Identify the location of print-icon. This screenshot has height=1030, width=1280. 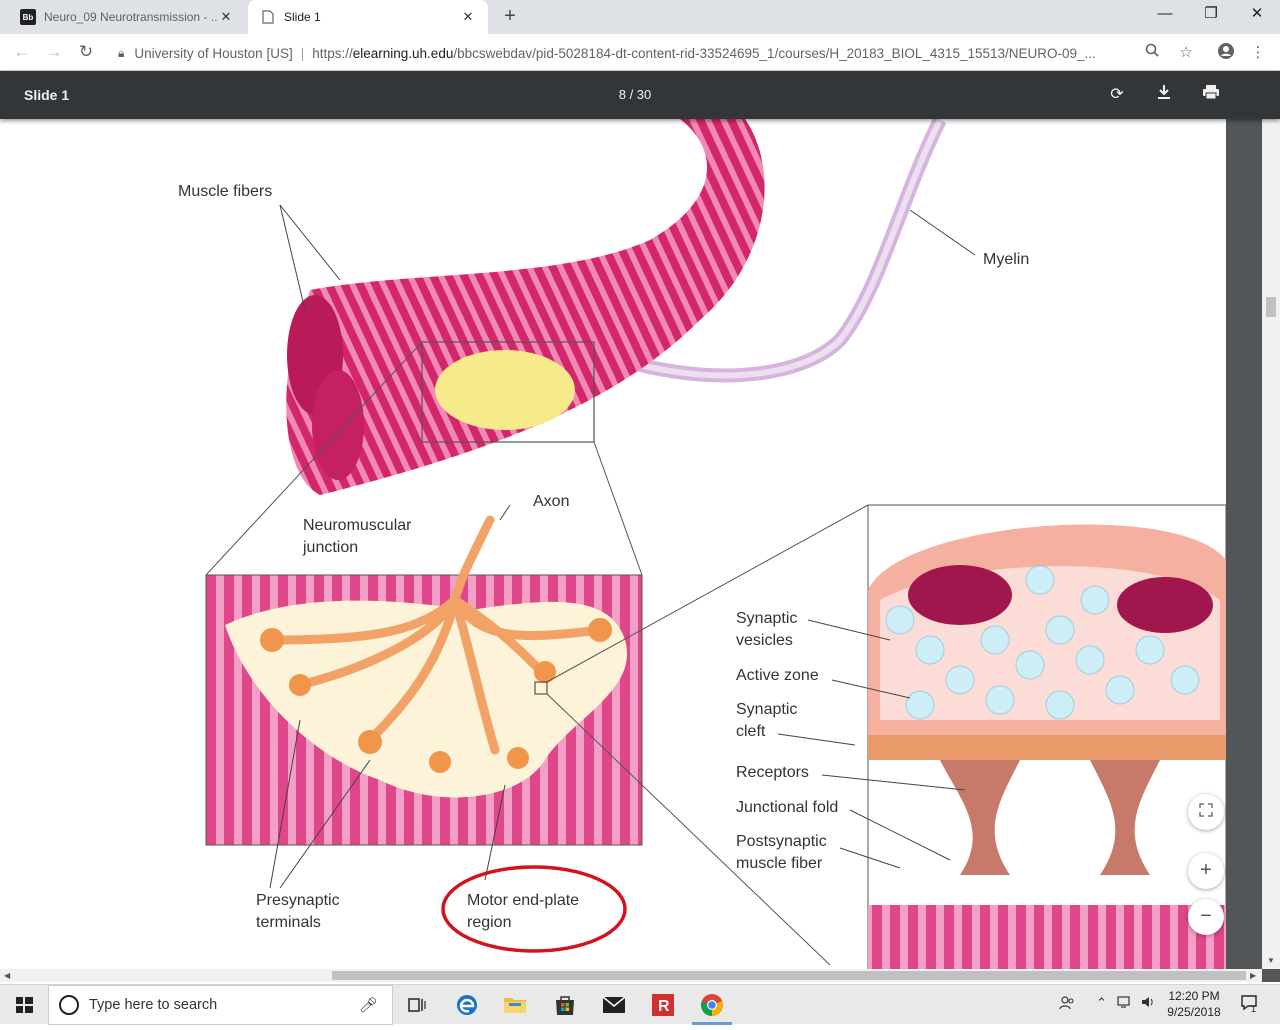
(1211, 95).